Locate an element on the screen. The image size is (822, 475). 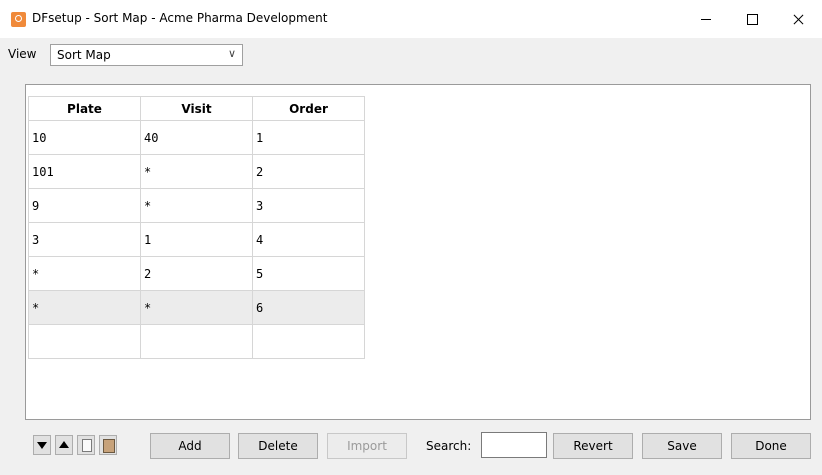
view-select: Sort Map ∨ is located at coordinates (146, 55).